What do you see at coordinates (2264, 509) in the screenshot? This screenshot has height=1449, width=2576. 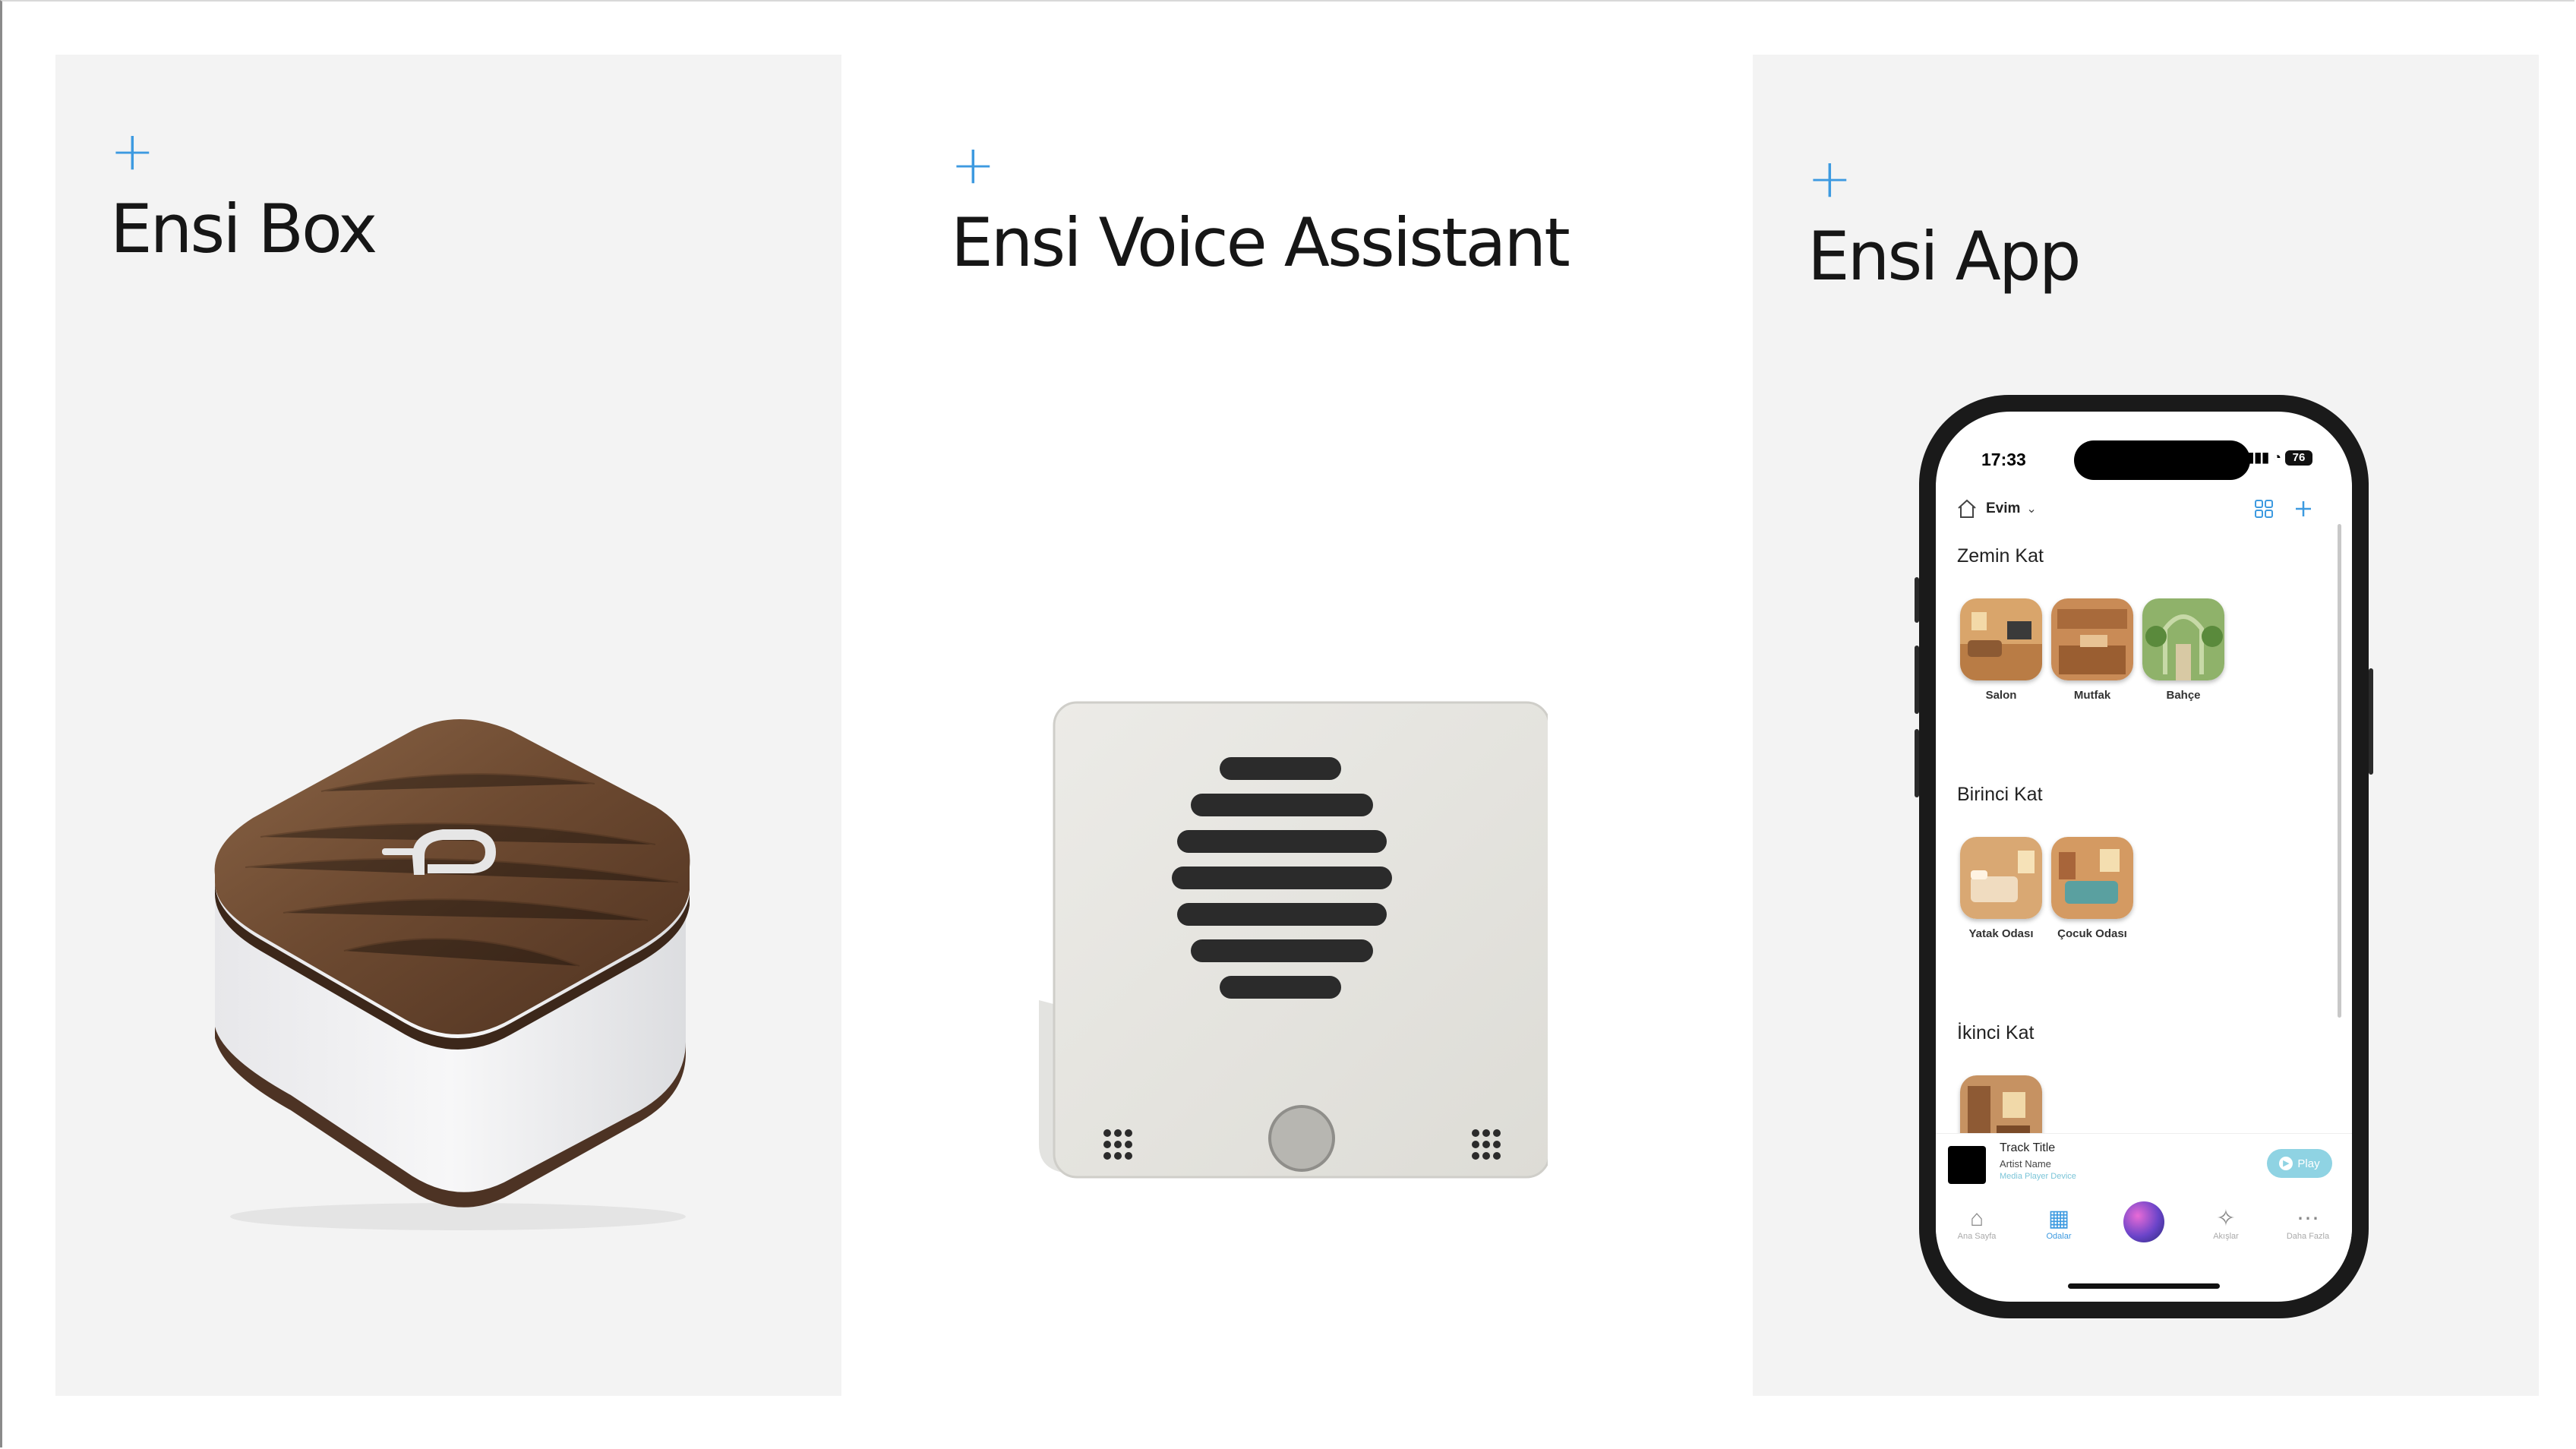 I see `grid-view-icon` at bounding box center [2264, 509].